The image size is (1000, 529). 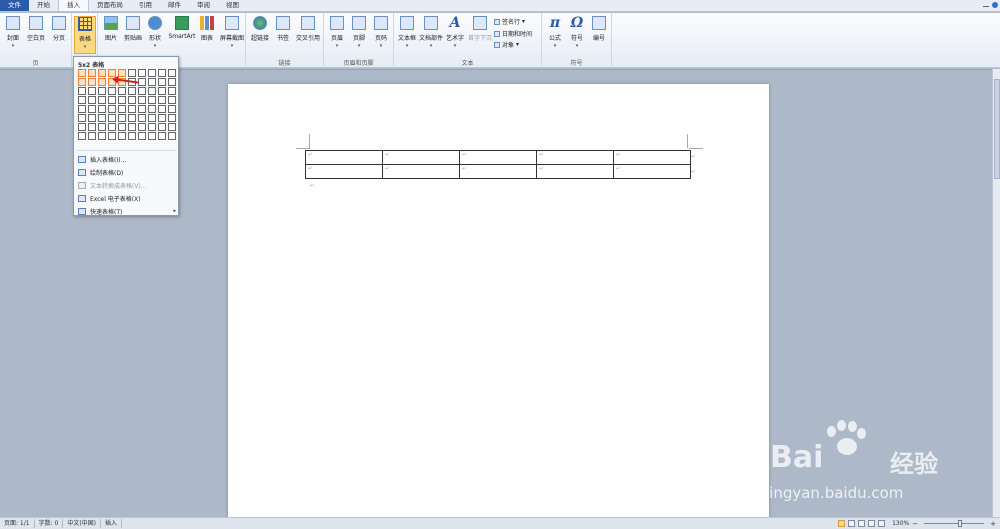 What do you see at coordinates (960, 523) in the screenshot?
I see `zoom-slider-handle` at bounding box center [960, 523].